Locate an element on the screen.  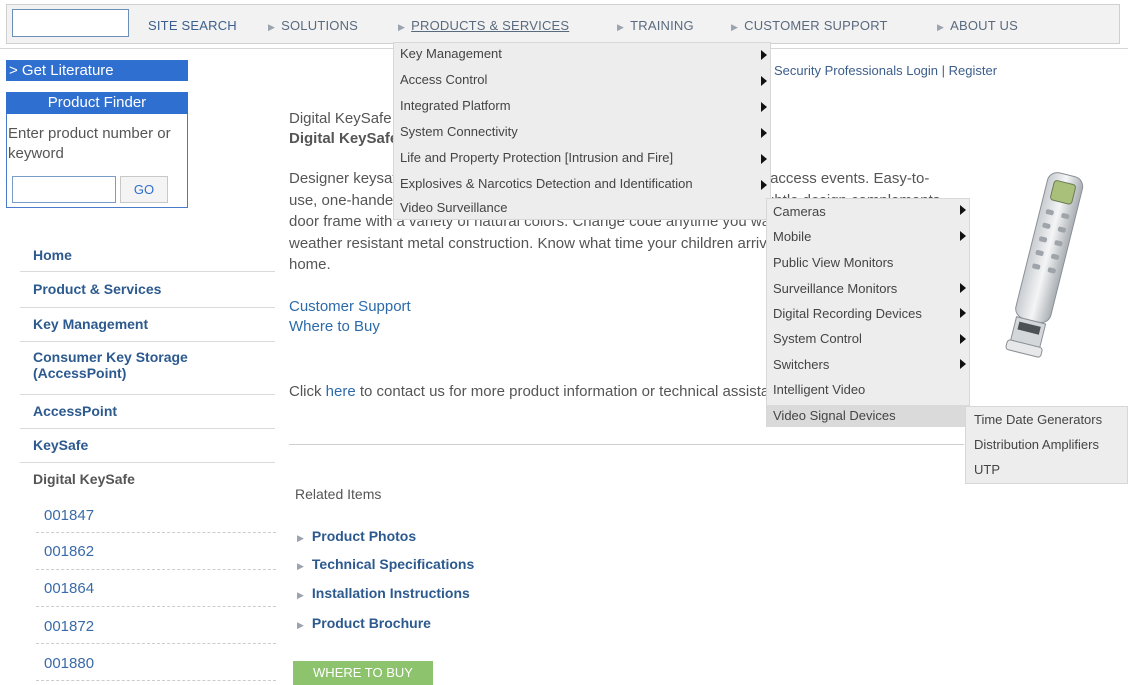
menu-item-public-view-monitors: Public View Monitors is located at coordinates (833, 262).